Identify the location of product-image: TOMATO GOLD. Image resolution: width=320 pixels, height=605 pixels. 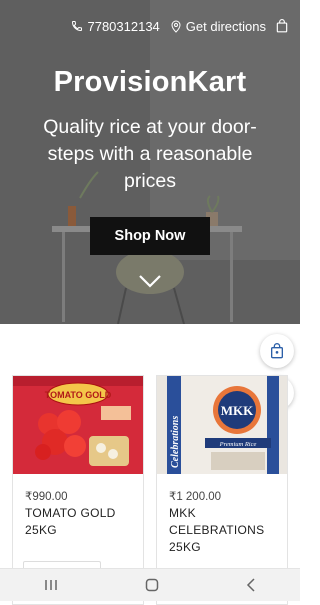
(78, 425).